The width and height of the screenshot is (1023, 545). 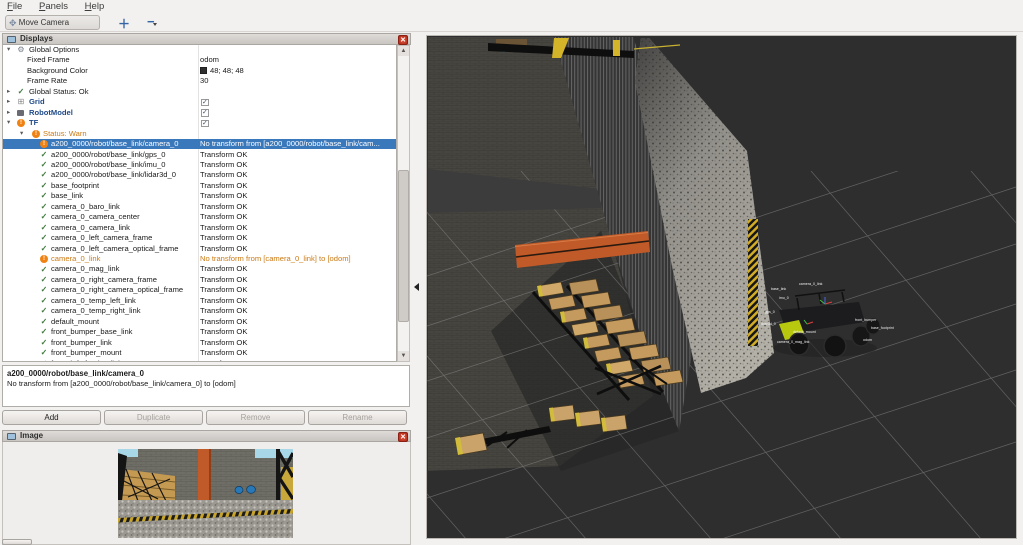 What do you see at coordinates (199, 269) in the screenshot?
I see `tf-frame-row: ✓ camera_0_mag_link Transform OK` at bounding box center [199, 269].